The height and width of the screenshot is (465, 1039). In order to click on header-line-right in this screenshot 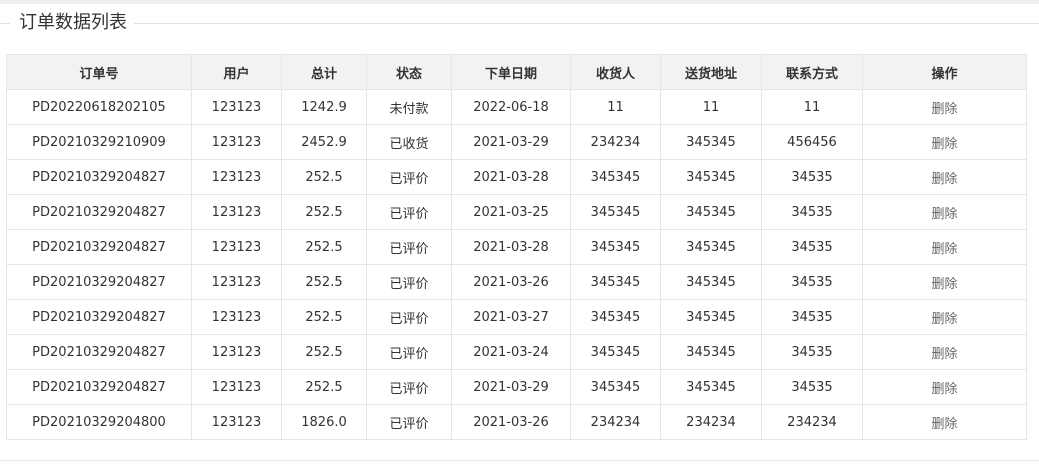, I will do `click(586, 23)`.